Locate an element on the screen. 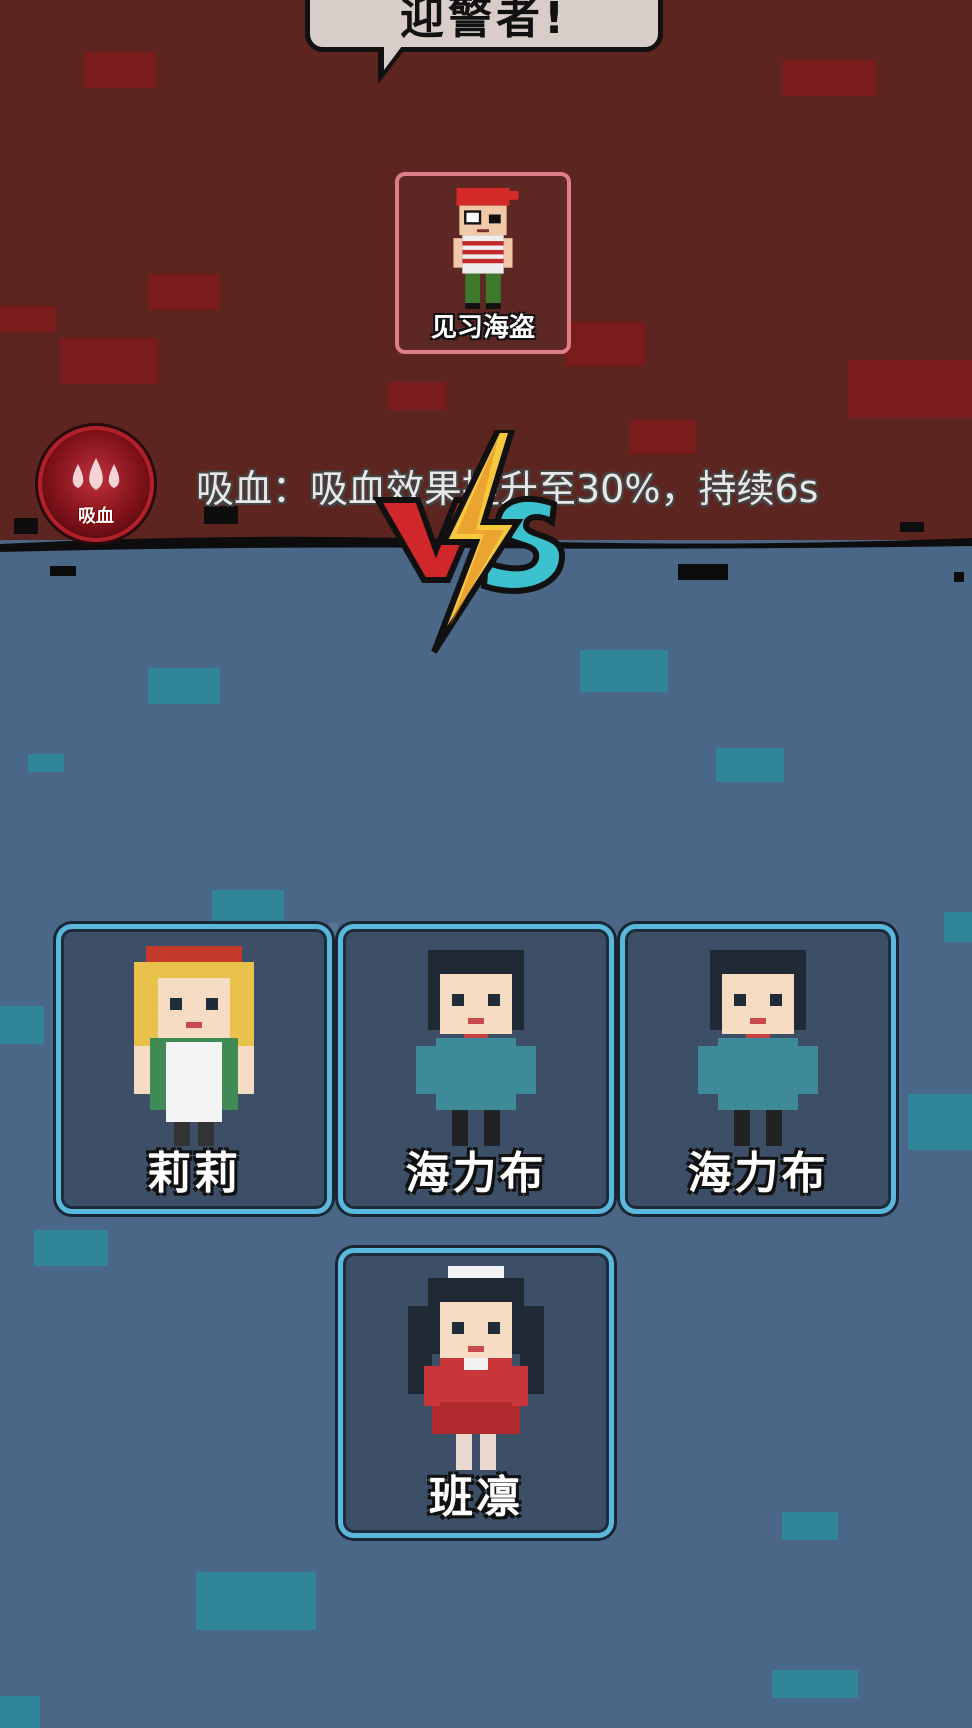 The width and height of the screenshot is (972, 1728). team-card-lily: 莉莉 is located at coordinates (194, 1069).